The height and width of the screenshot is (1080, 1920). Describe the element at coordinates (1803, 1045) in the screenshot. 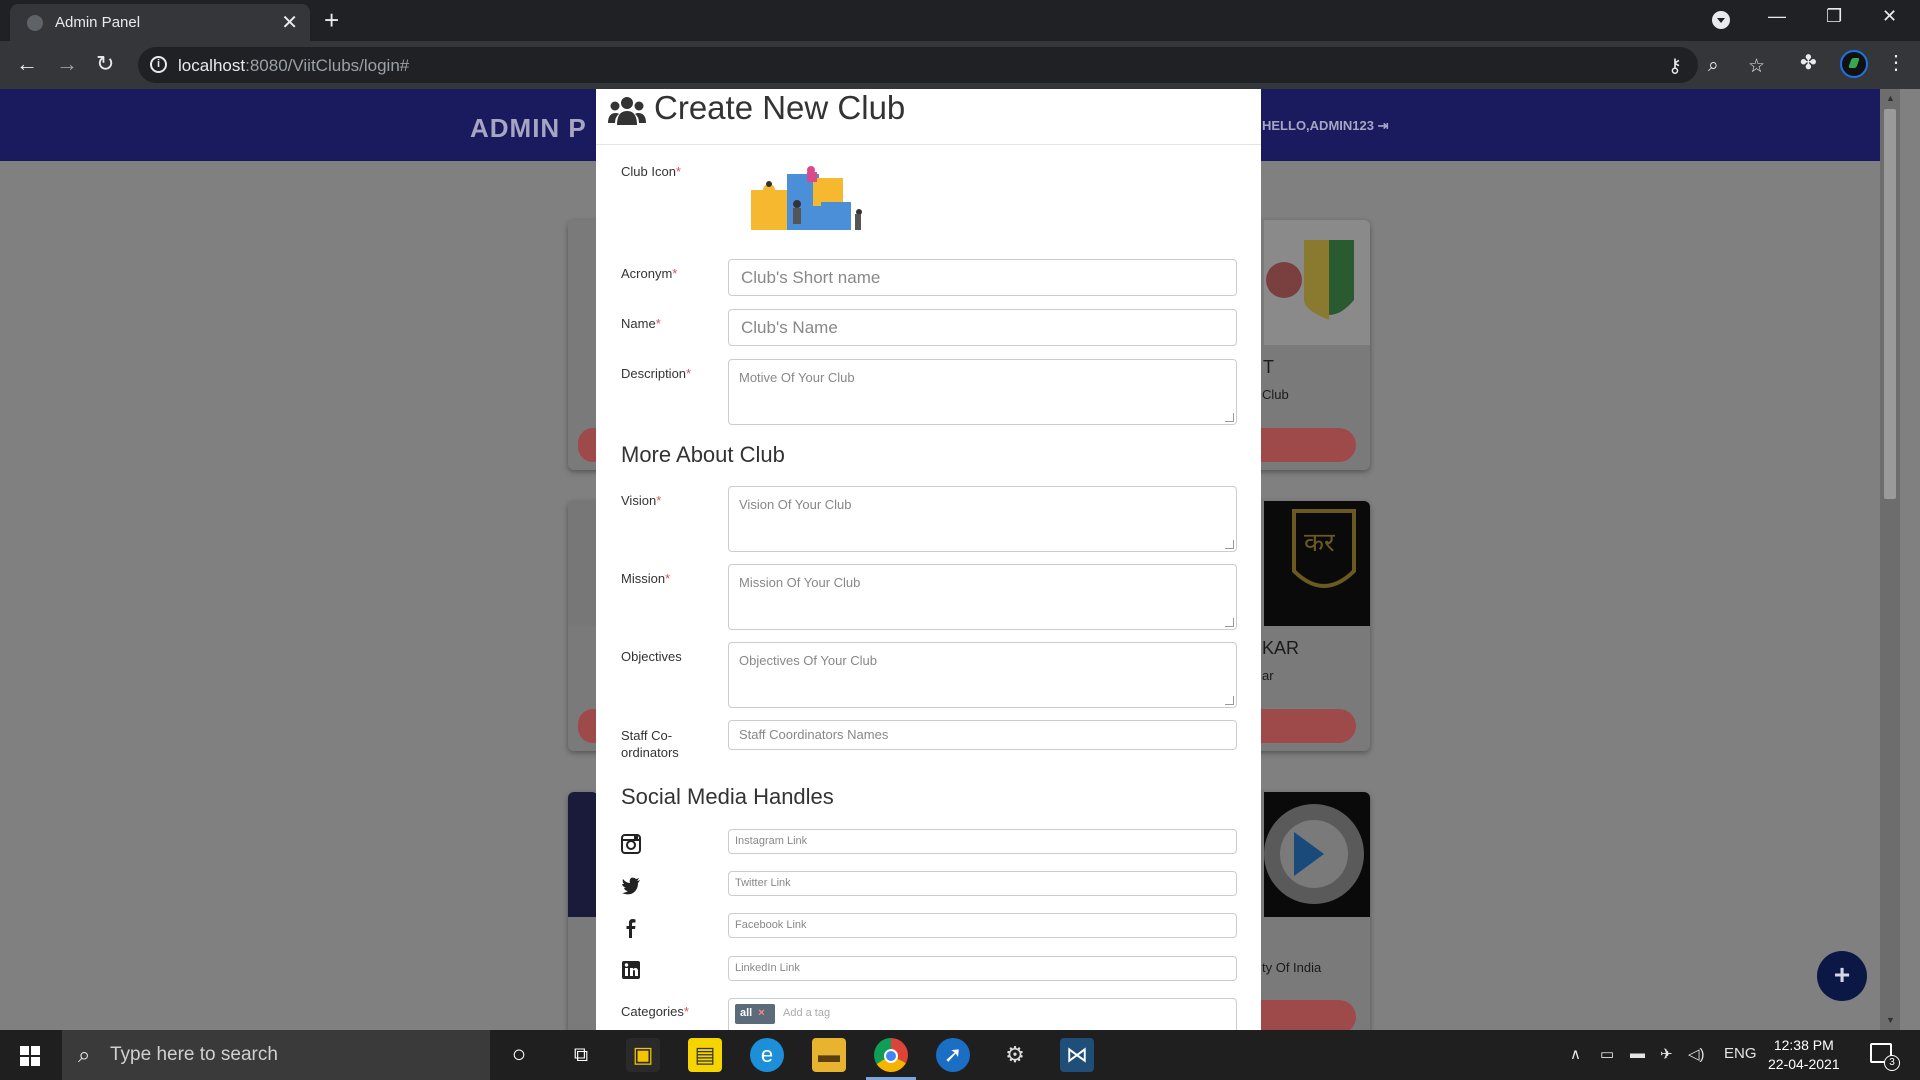

I see `clock-time: 12:38 PM` at that location.